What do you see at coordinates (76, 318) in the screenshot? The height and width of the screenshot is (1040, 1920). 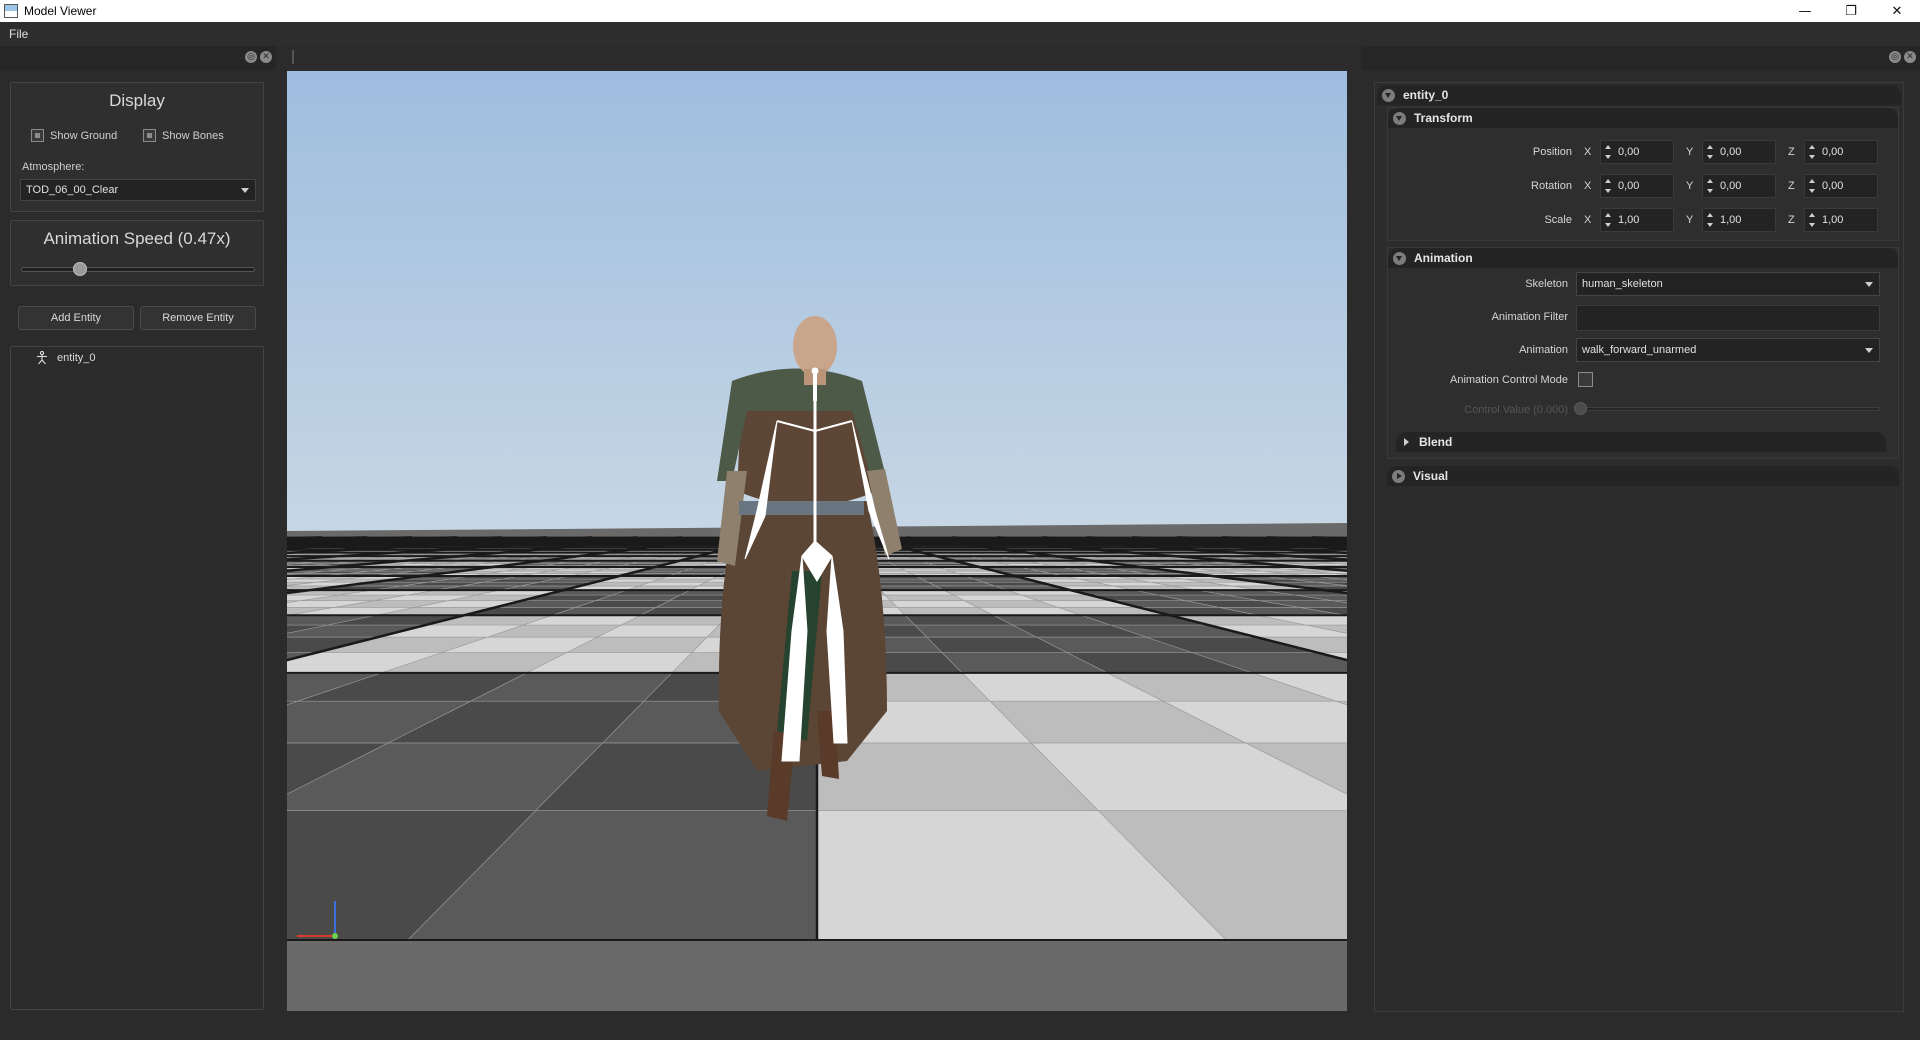 I see `add-entity-button: Add Entity` at bounding box center [76, 318].